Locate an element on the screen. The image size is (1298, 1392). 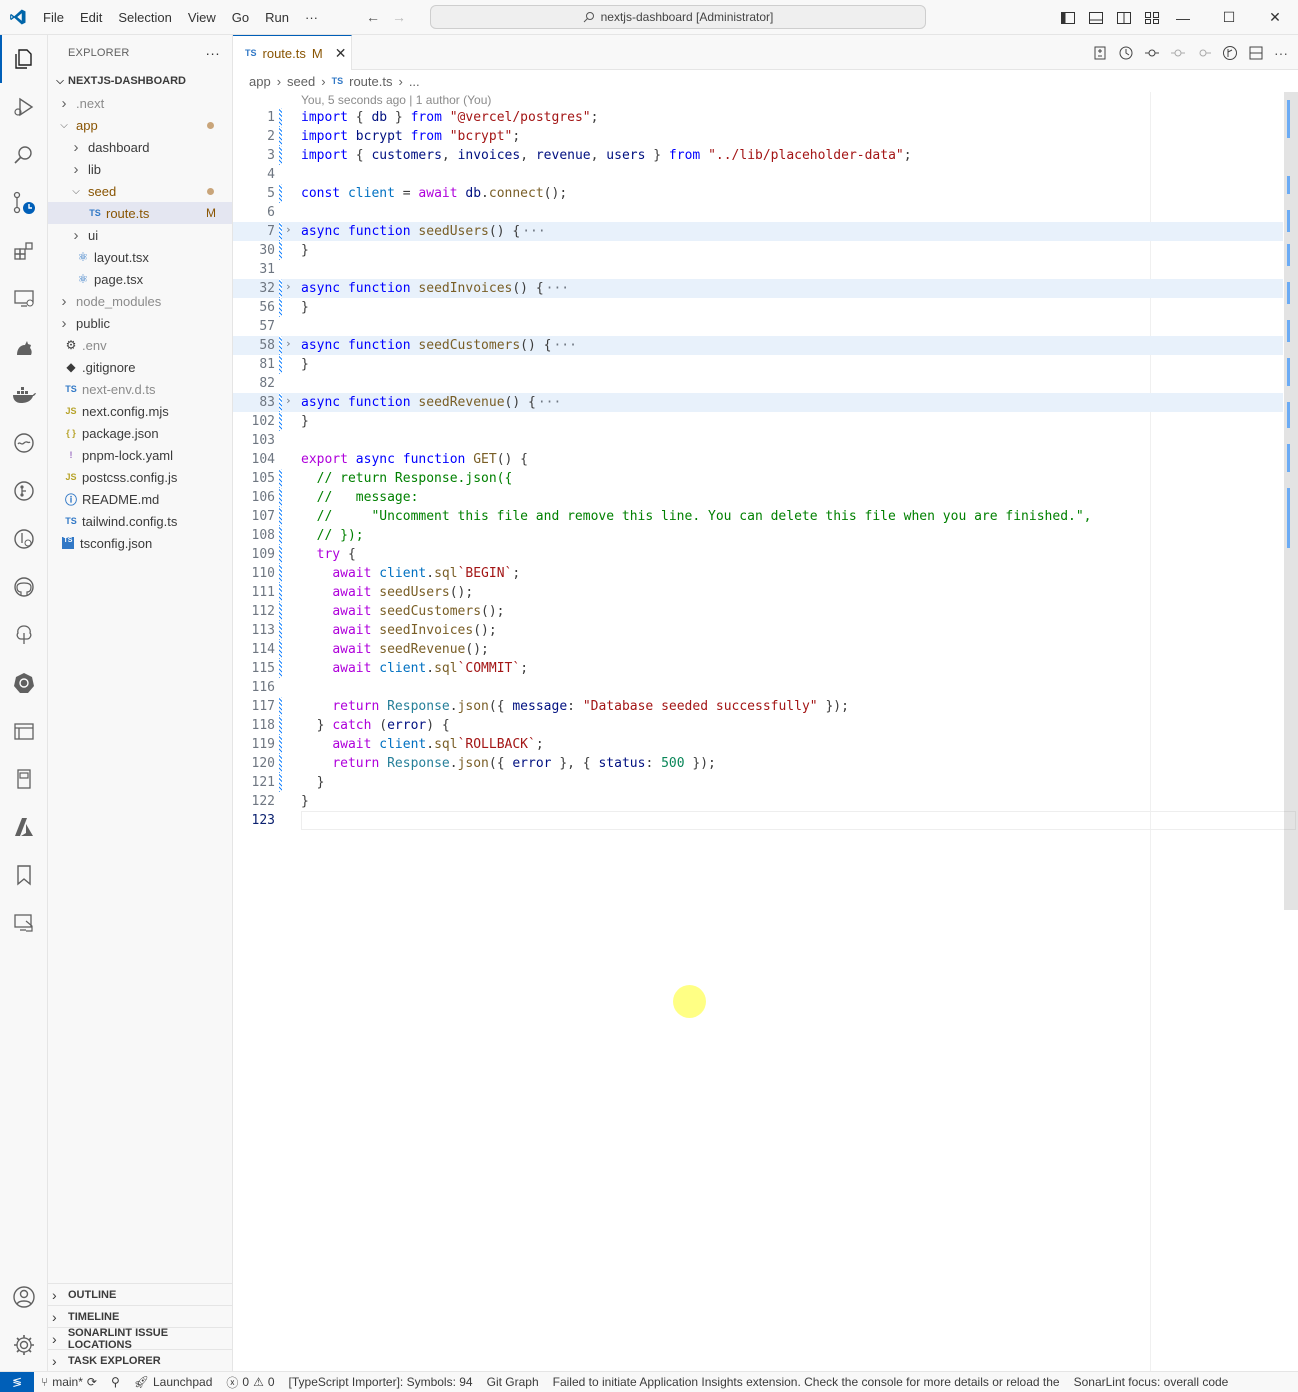
git-graph-icon is located at coordinates (1230, 53).